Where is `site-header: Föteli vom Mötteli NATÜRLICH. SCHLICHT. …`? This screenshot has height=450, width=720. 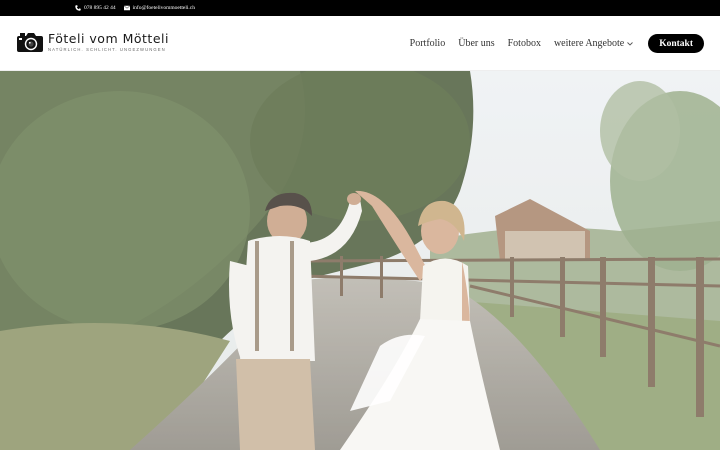 site-header: Föteli vom Mötteli NATÜRLICH. SCHLICHT. … is located at coordinates (360, 43).